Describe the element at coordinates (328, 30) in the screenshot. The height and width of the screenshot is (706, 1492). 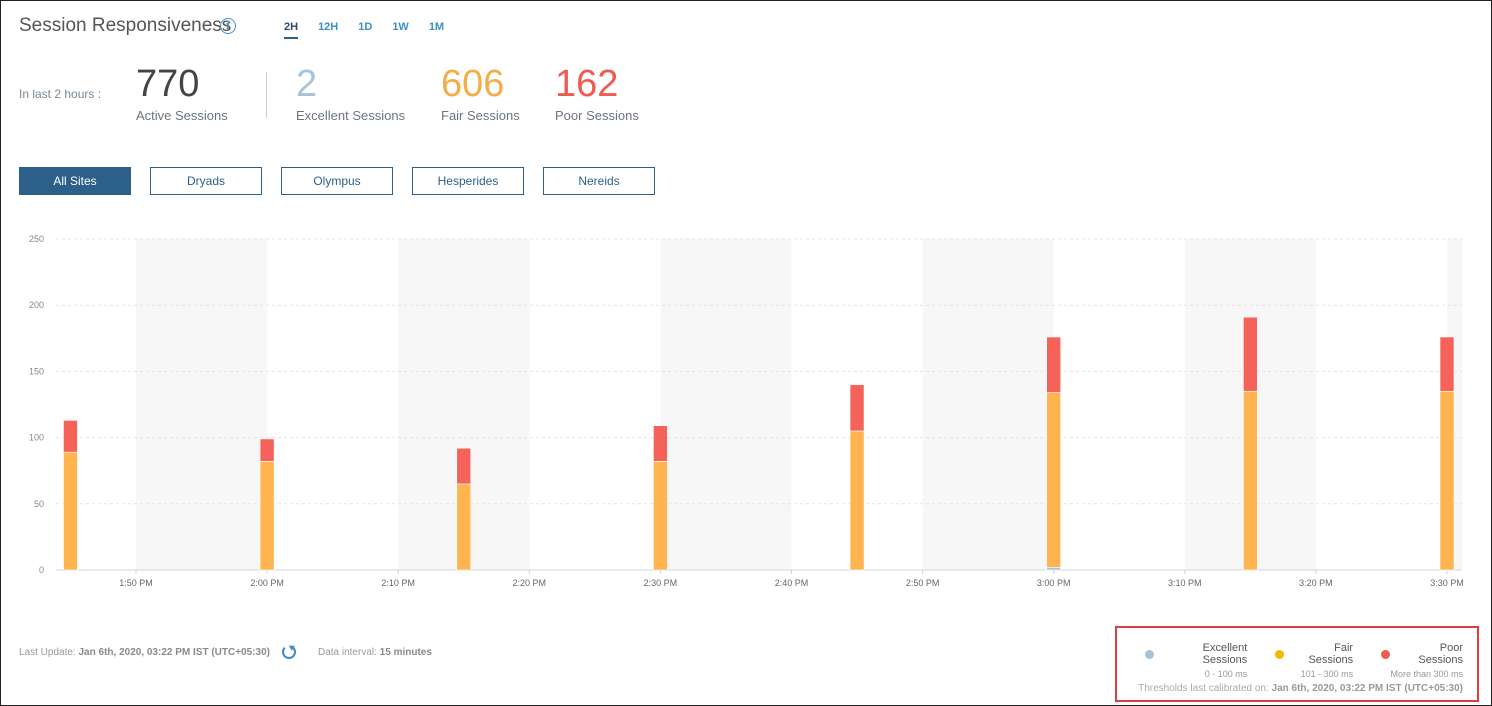
I see `range-12h: 12H` at that location.